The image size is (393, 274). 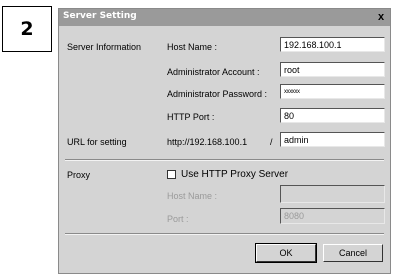 I want to click on proxy-host-label: Host Name :, so click(x=192, y=196).